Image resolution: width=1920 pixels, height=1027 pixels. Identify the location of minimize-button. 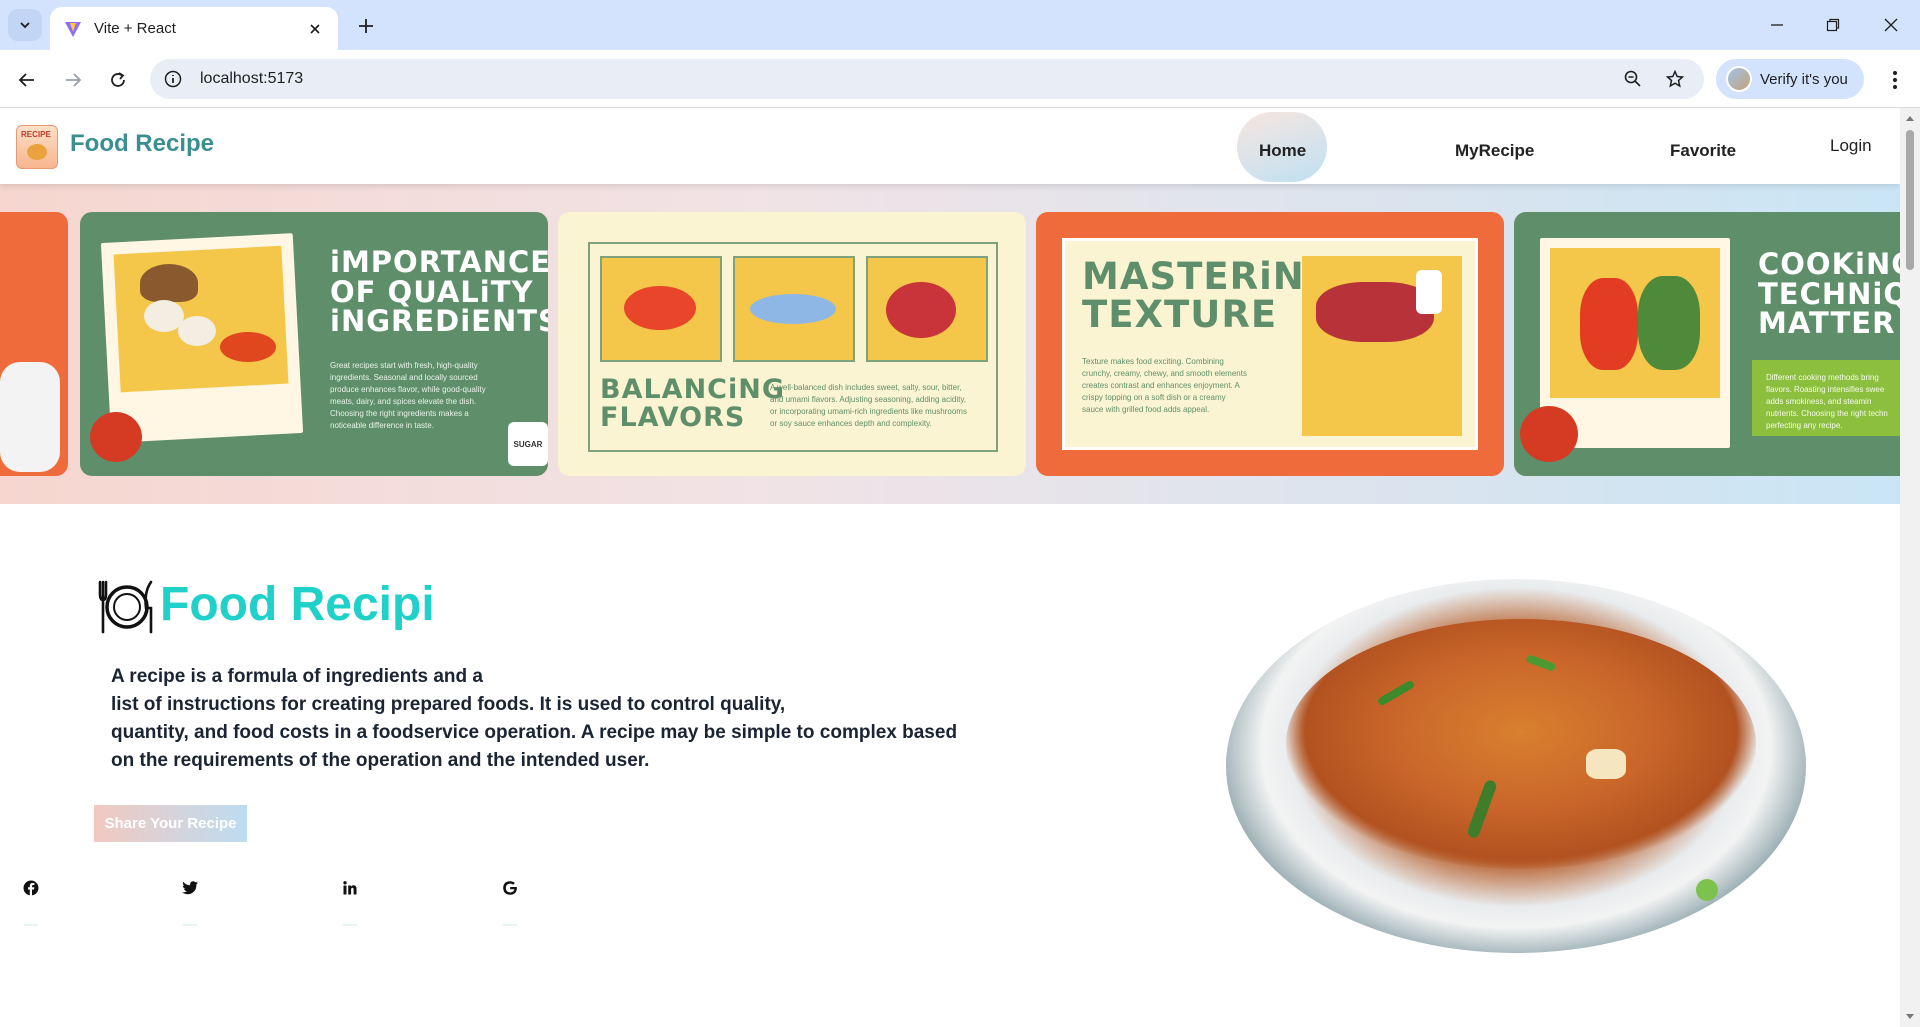
(1777, 25).